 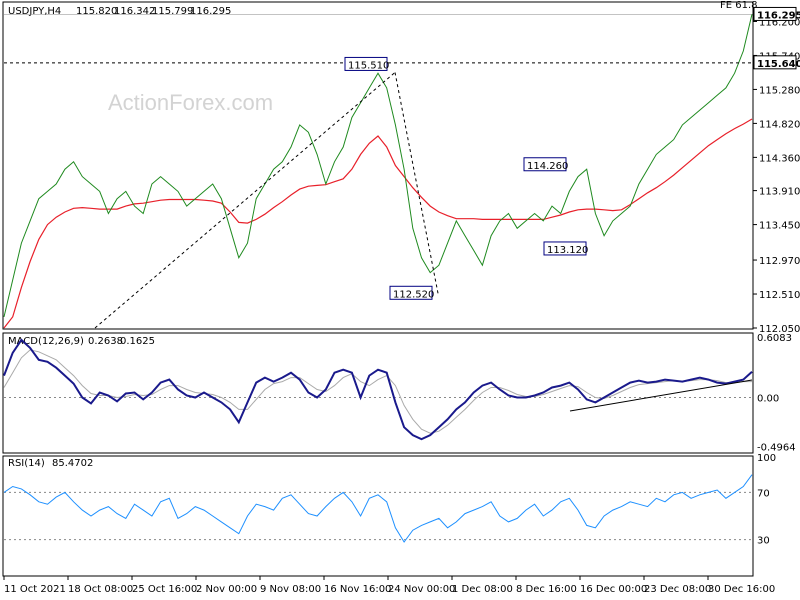 I want to click on macd-y-tick-label: 0.6083, so click(x=774, y=338).